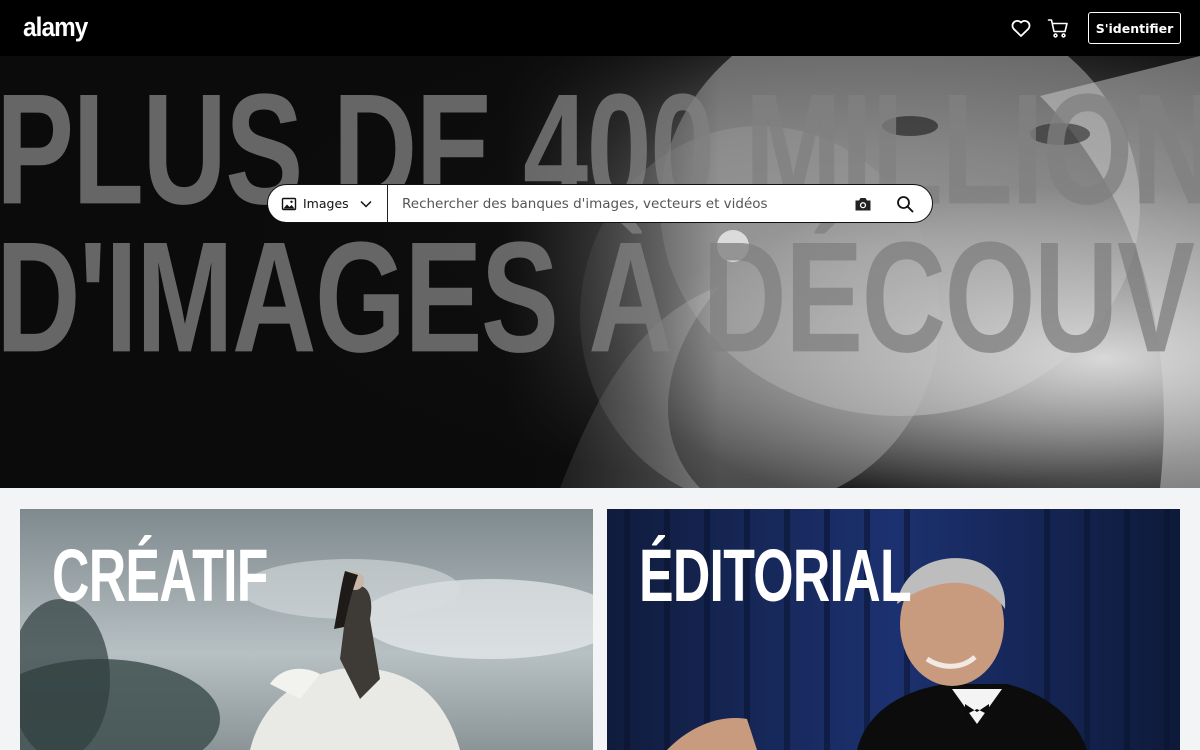 Image resolution: width=1200 pixels, height=750 pixels. Describe the element at coordinates (1058, 28) in the screenshot. I see `cart-icon` at that location.